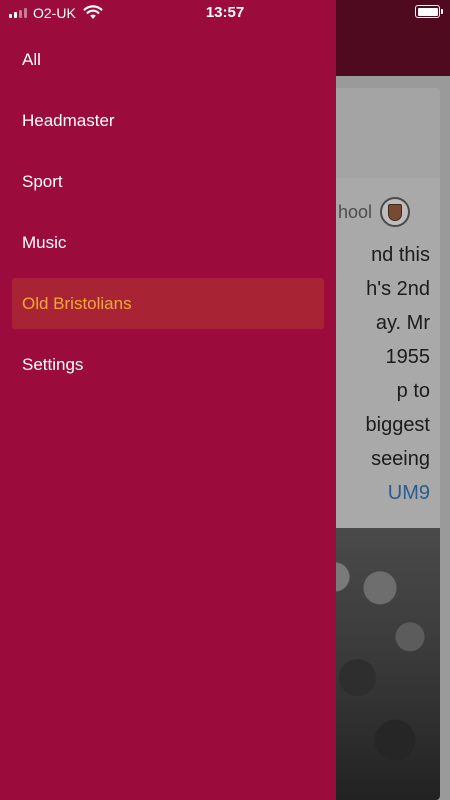 The height and width of the screenshot is (800, 450). I want to click on drawer-item-settings: Settings, so click(168, 364).